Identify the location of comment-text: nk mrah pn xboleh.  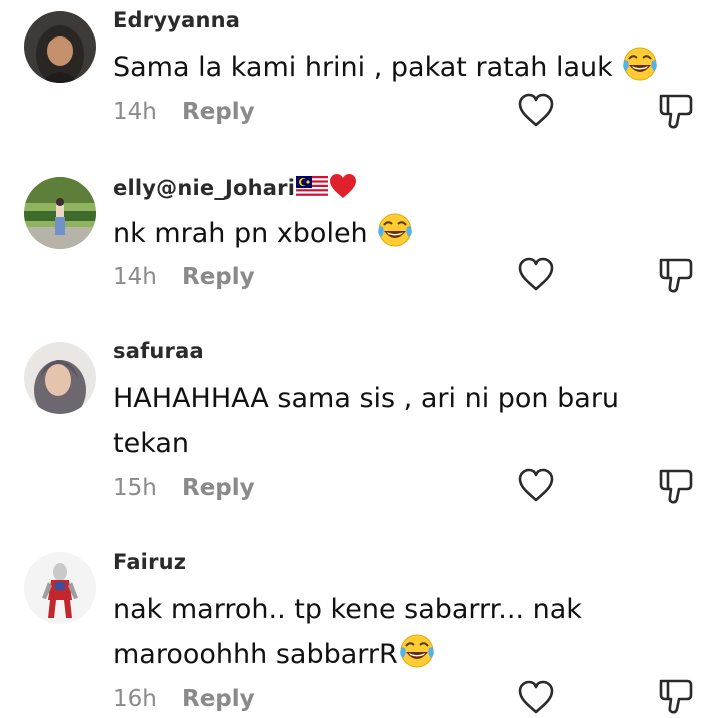
(393, 233).